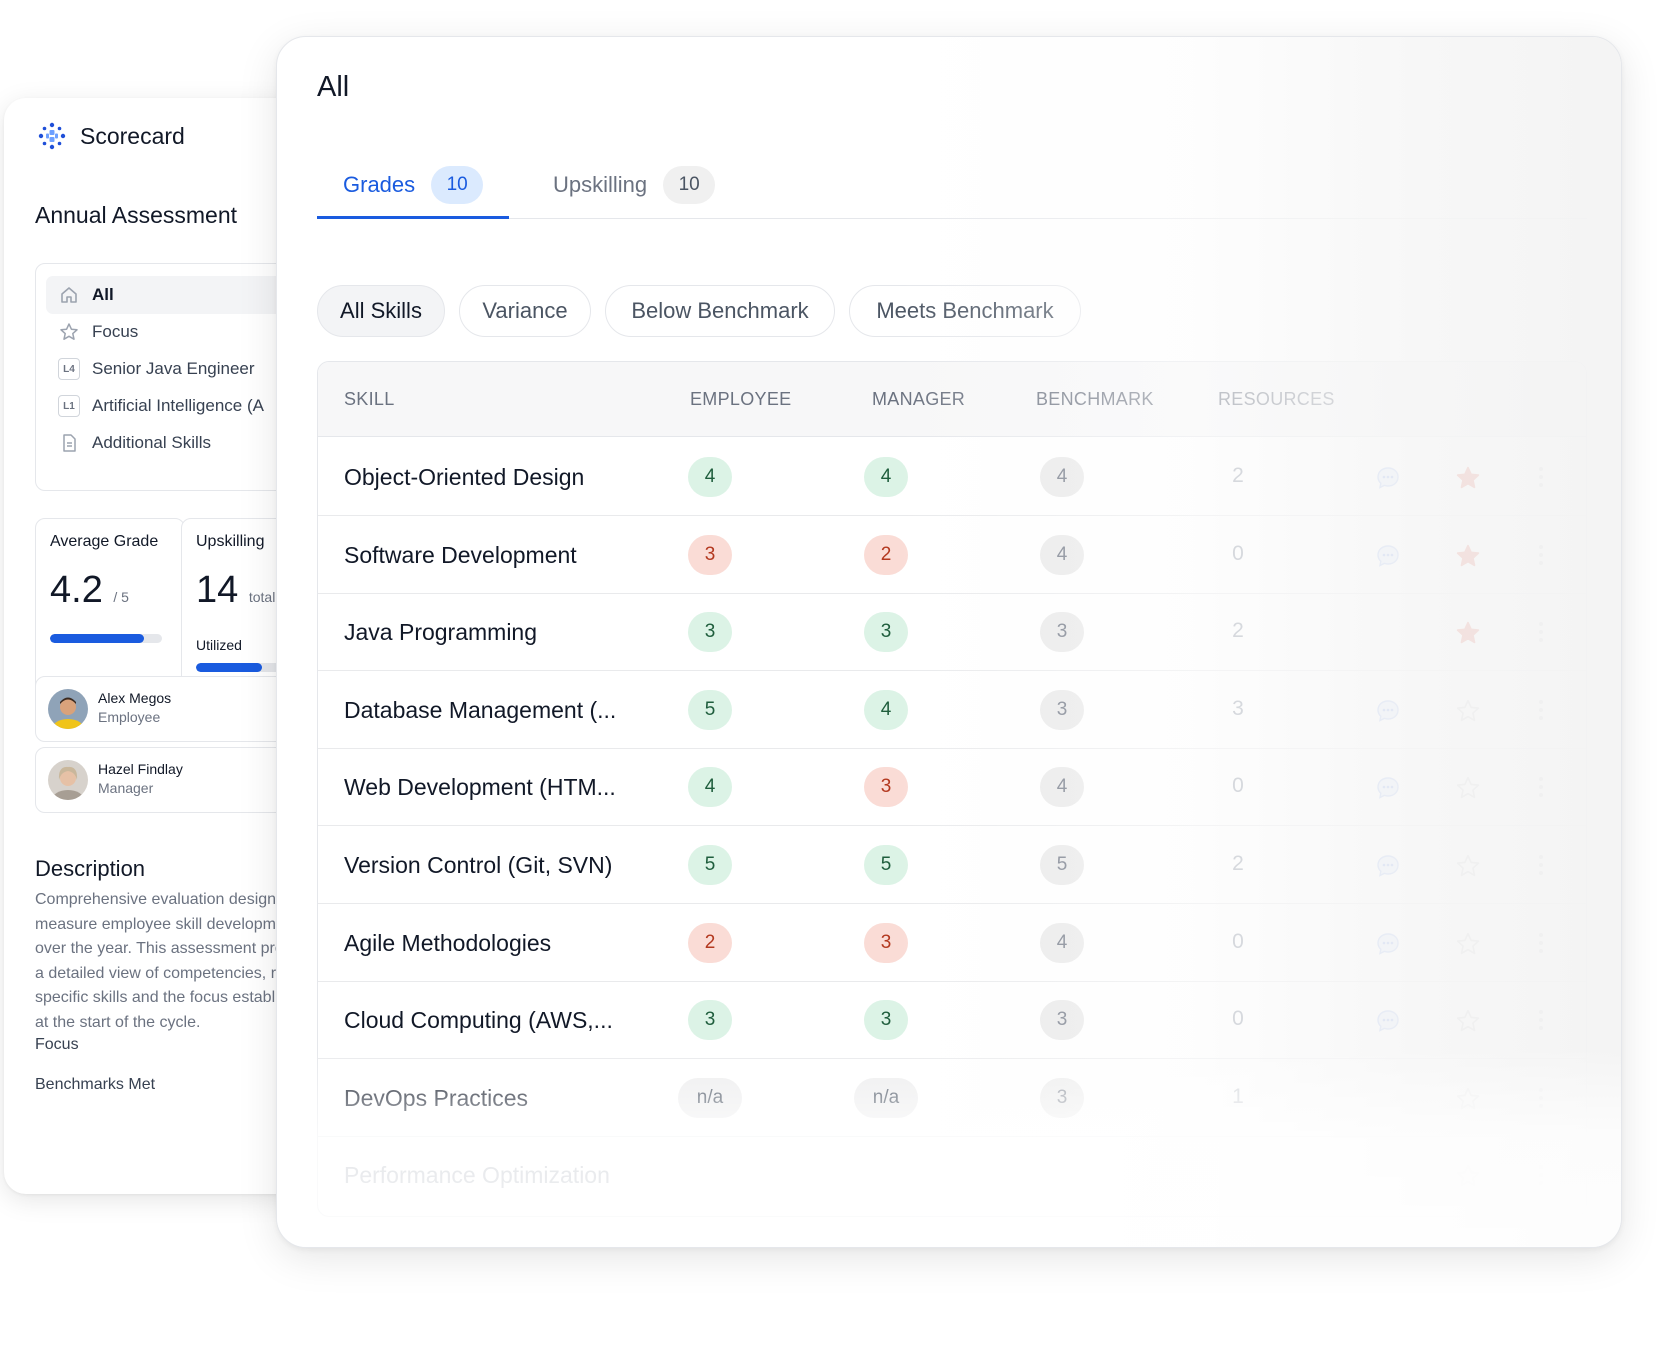  Describe the element at coordinates (952, 555) in the screenshot. I see `table-row: Software Development 3 2 4 0` at that location.